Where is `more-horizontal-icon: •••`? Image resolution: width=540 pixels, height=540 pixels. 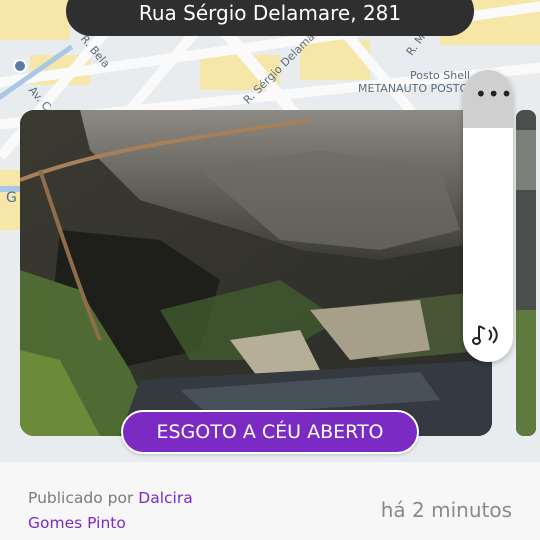
more-horizontal-icon: ••• is located at coordinates (494, 94).